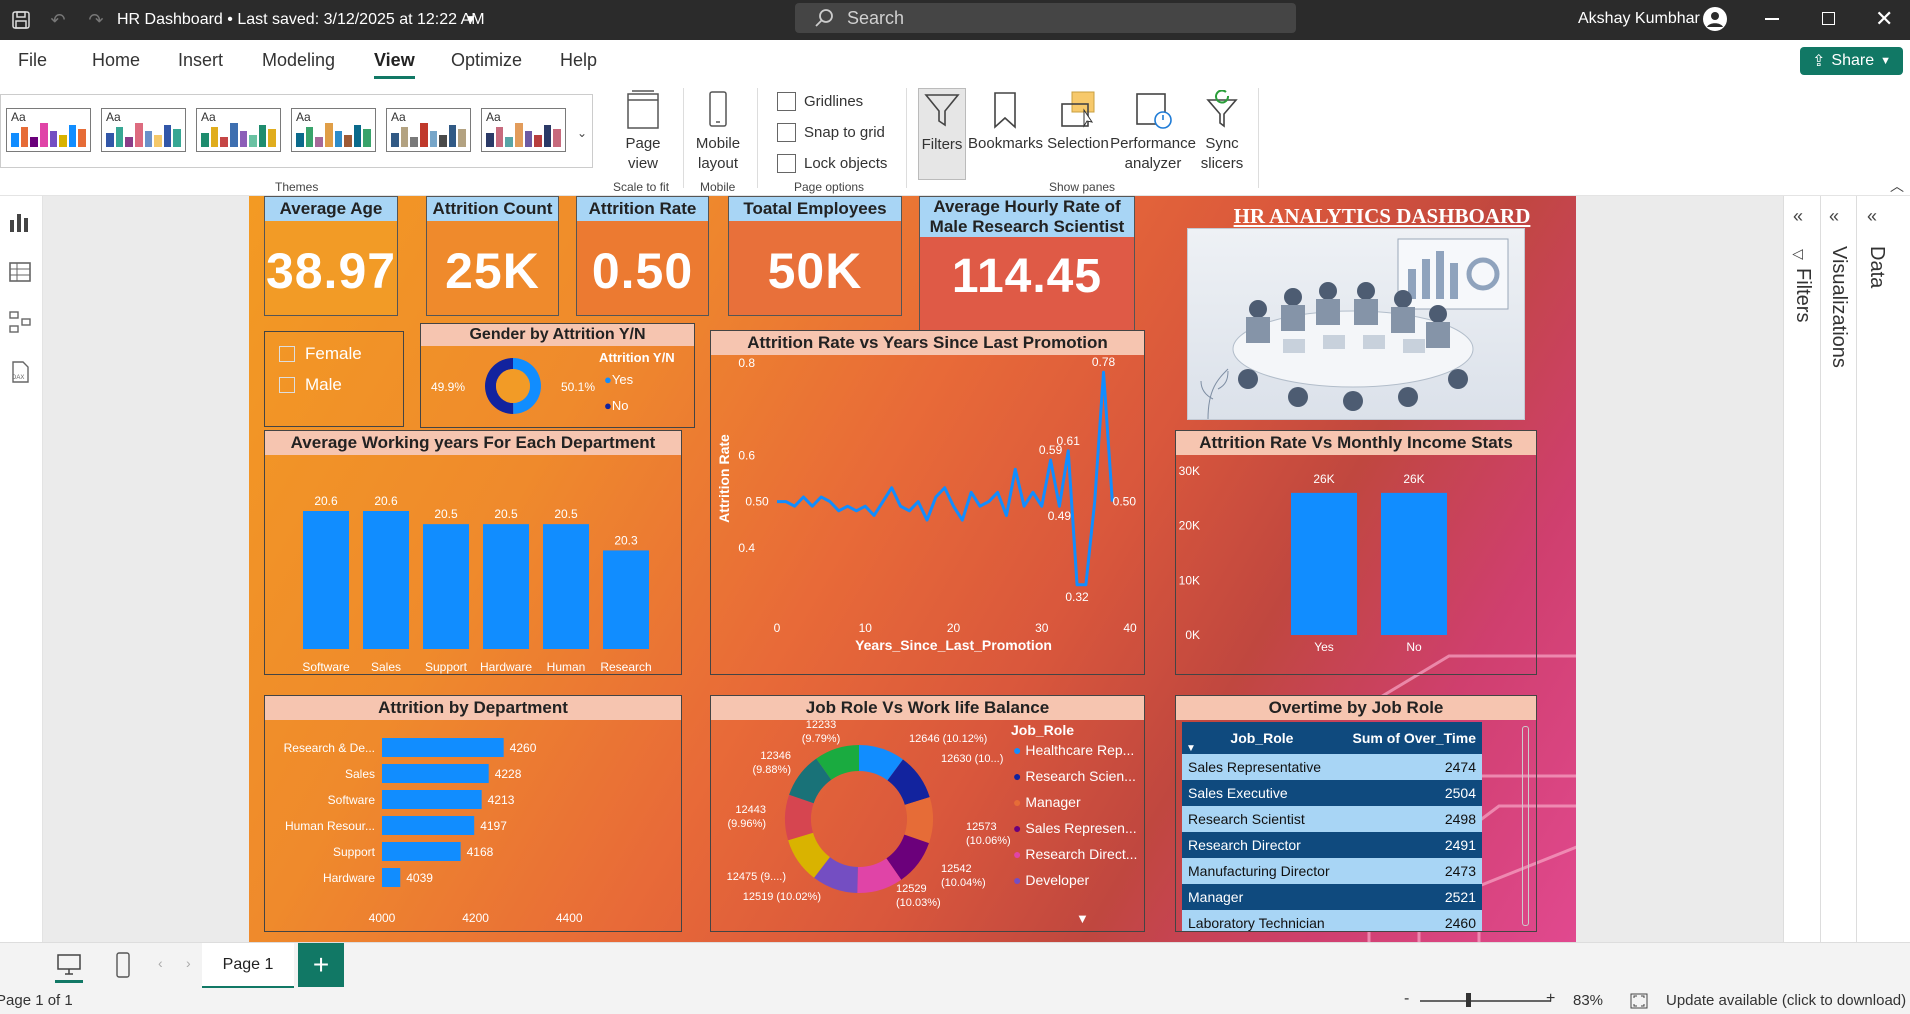  What do you see at coordinates (643, 132) in the screenshot?
I see `page-view-button: Page view` at bounding box center [643, 132].